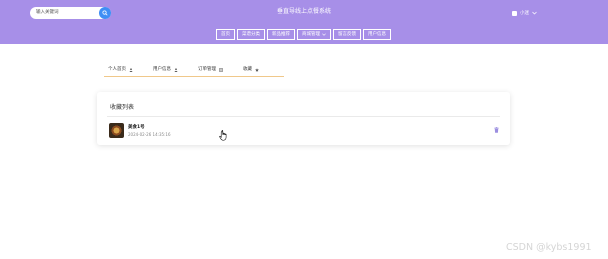  I want to click on nav-item-shop-management: 商城管理, so click(314, 34).